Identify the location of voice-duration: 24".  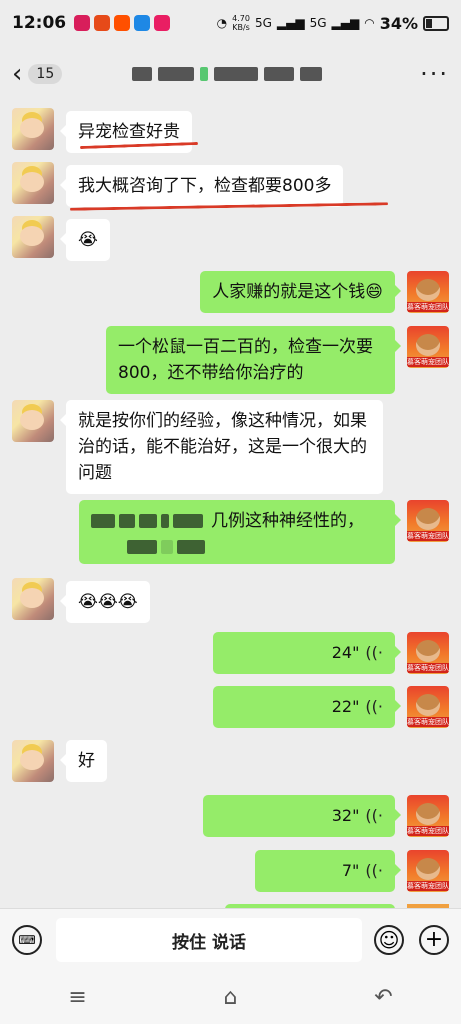
(345, 652).